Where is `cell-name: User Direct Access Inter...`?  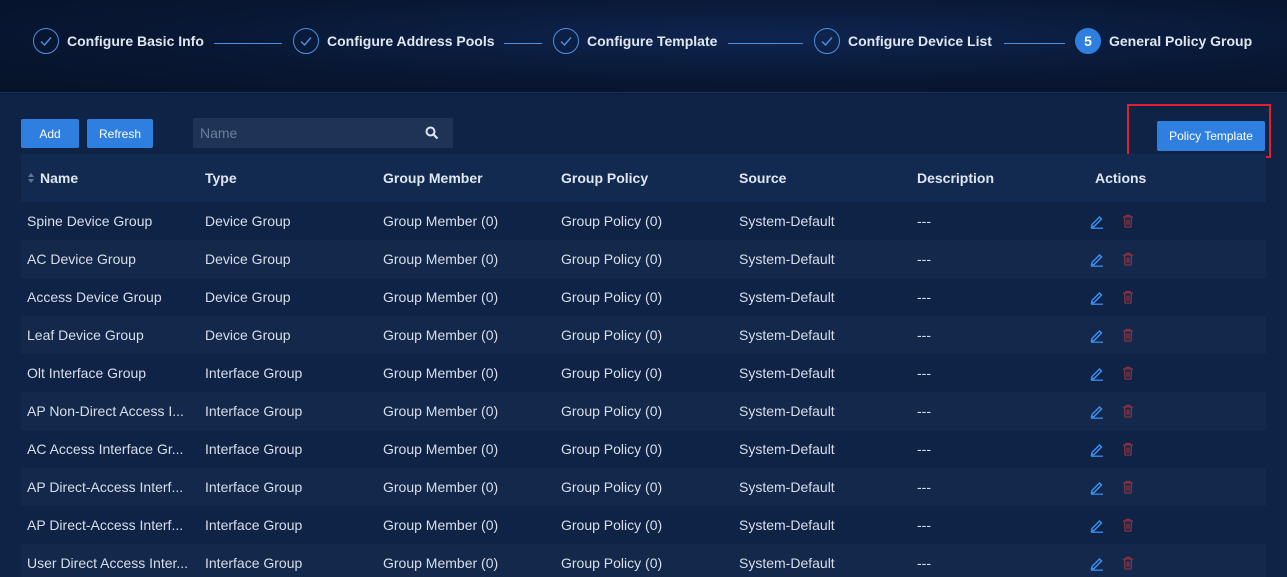 cell-name: User Direct Access Inter... is located at coordinates (108, 563).